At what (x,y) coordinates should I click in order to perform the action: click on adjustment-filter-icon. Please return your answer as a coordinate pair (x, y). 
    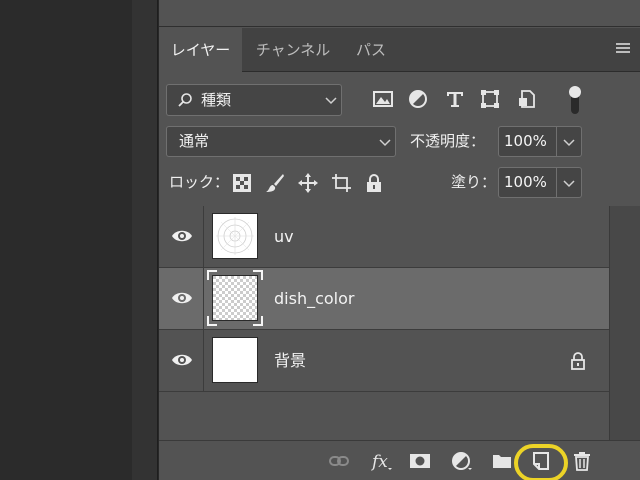
    Looking at the image, I should click on (418, 99).